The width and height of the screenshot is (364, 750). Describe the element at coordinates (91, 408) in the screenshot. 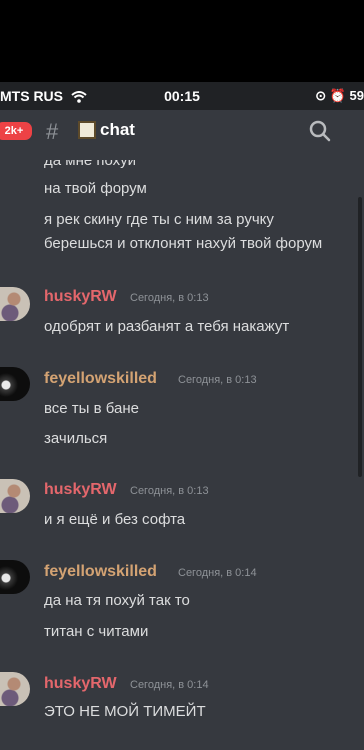

I see `message-text: все ты в бане` at that location.